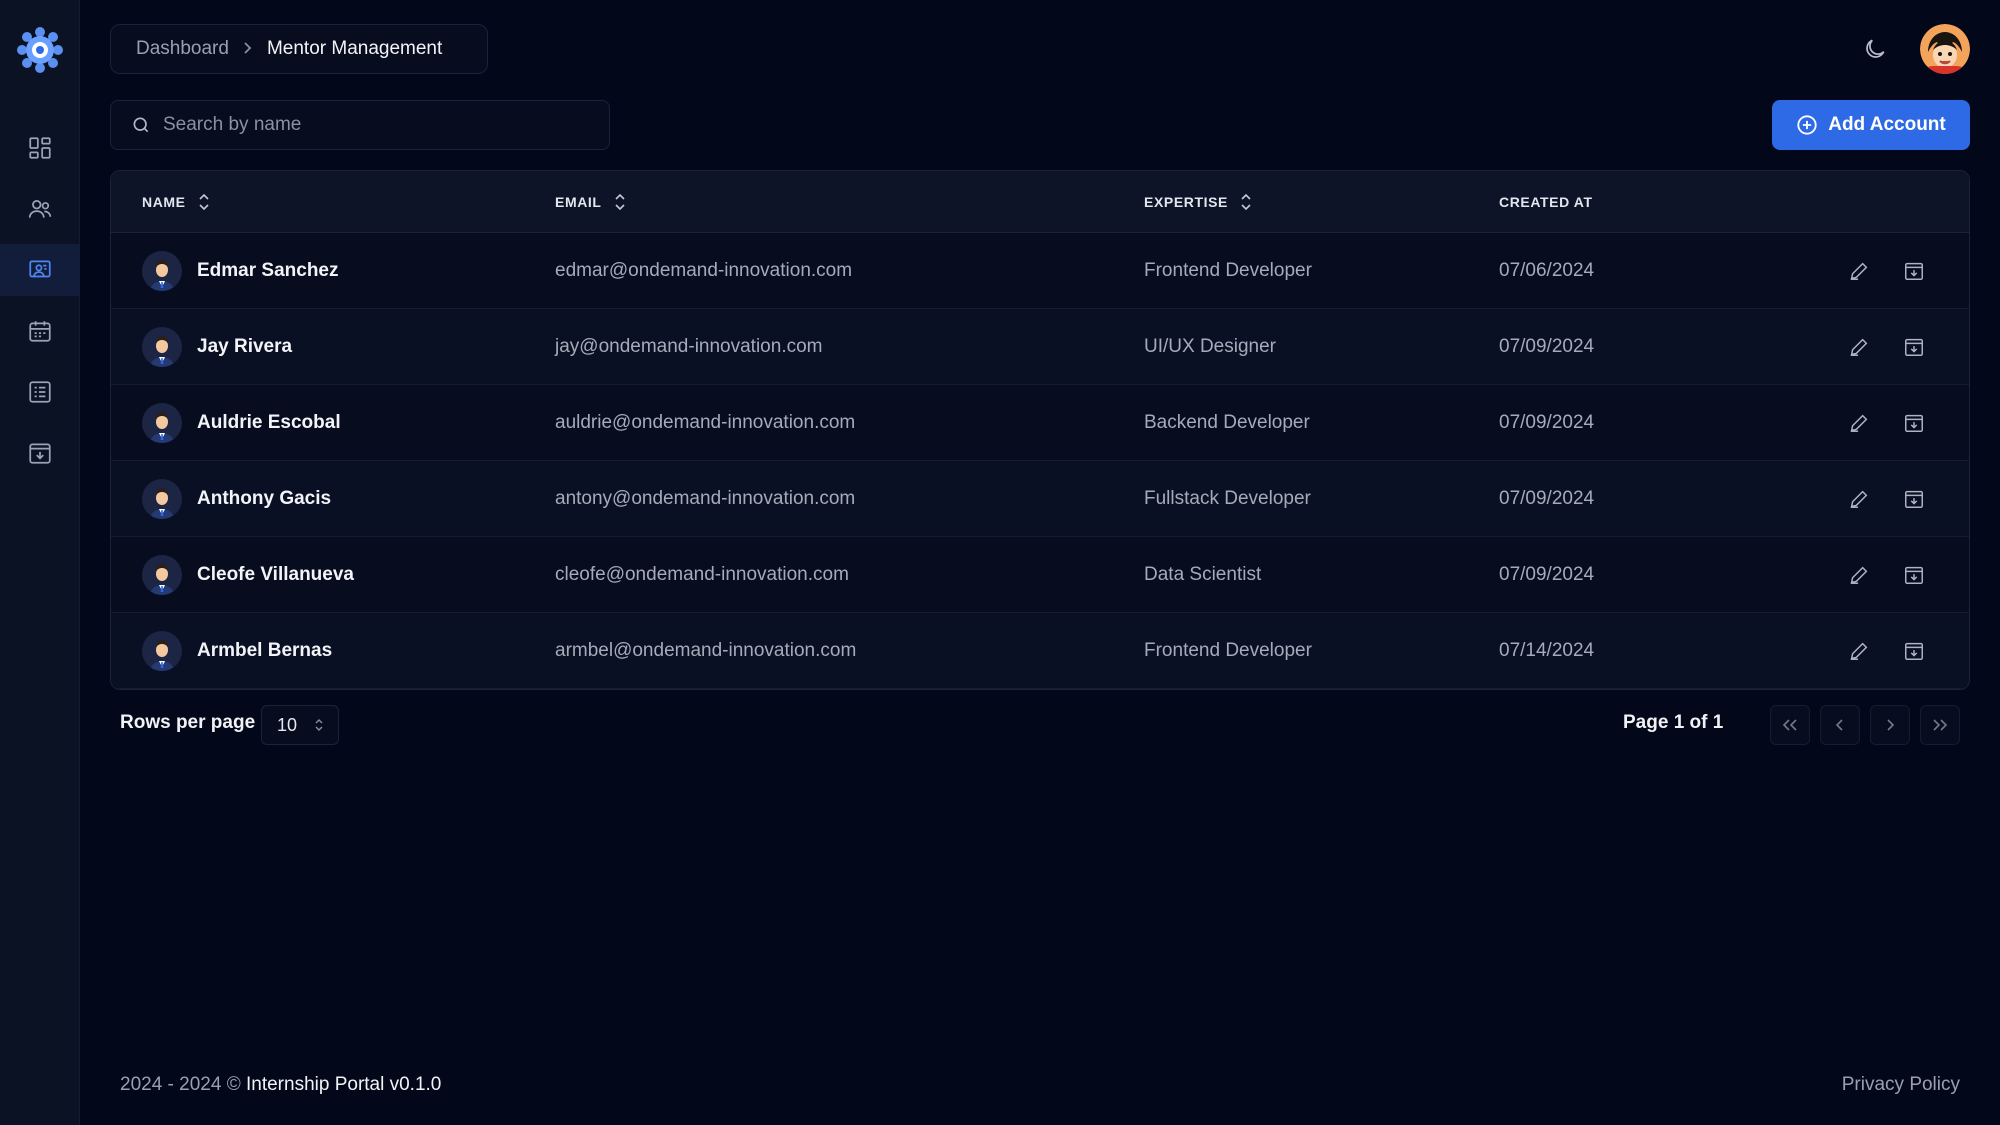 The width and height of the screenshot is (2000, 1125). I want to click on breadcrumb-separator, so click(248, 49).